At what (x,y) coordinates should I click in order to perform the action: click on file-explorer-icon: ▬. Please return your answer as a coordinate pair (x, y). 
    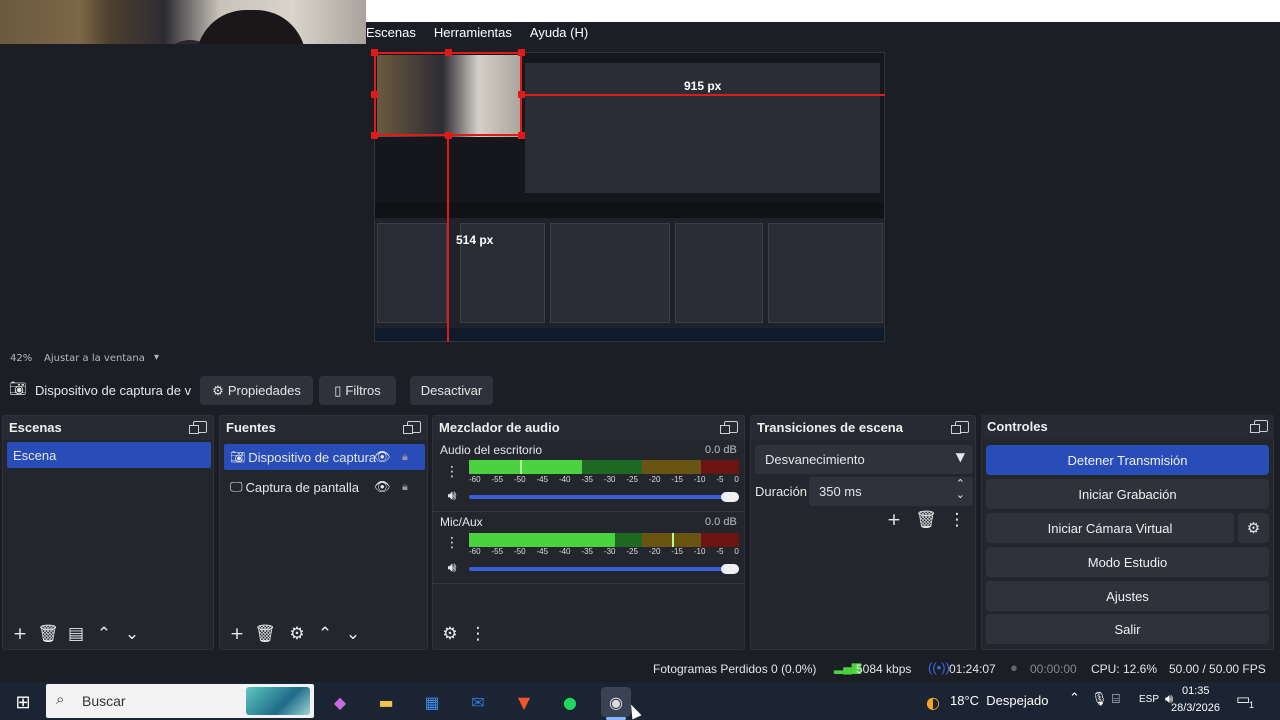
    Looking at the image, I should click on (386, 702).